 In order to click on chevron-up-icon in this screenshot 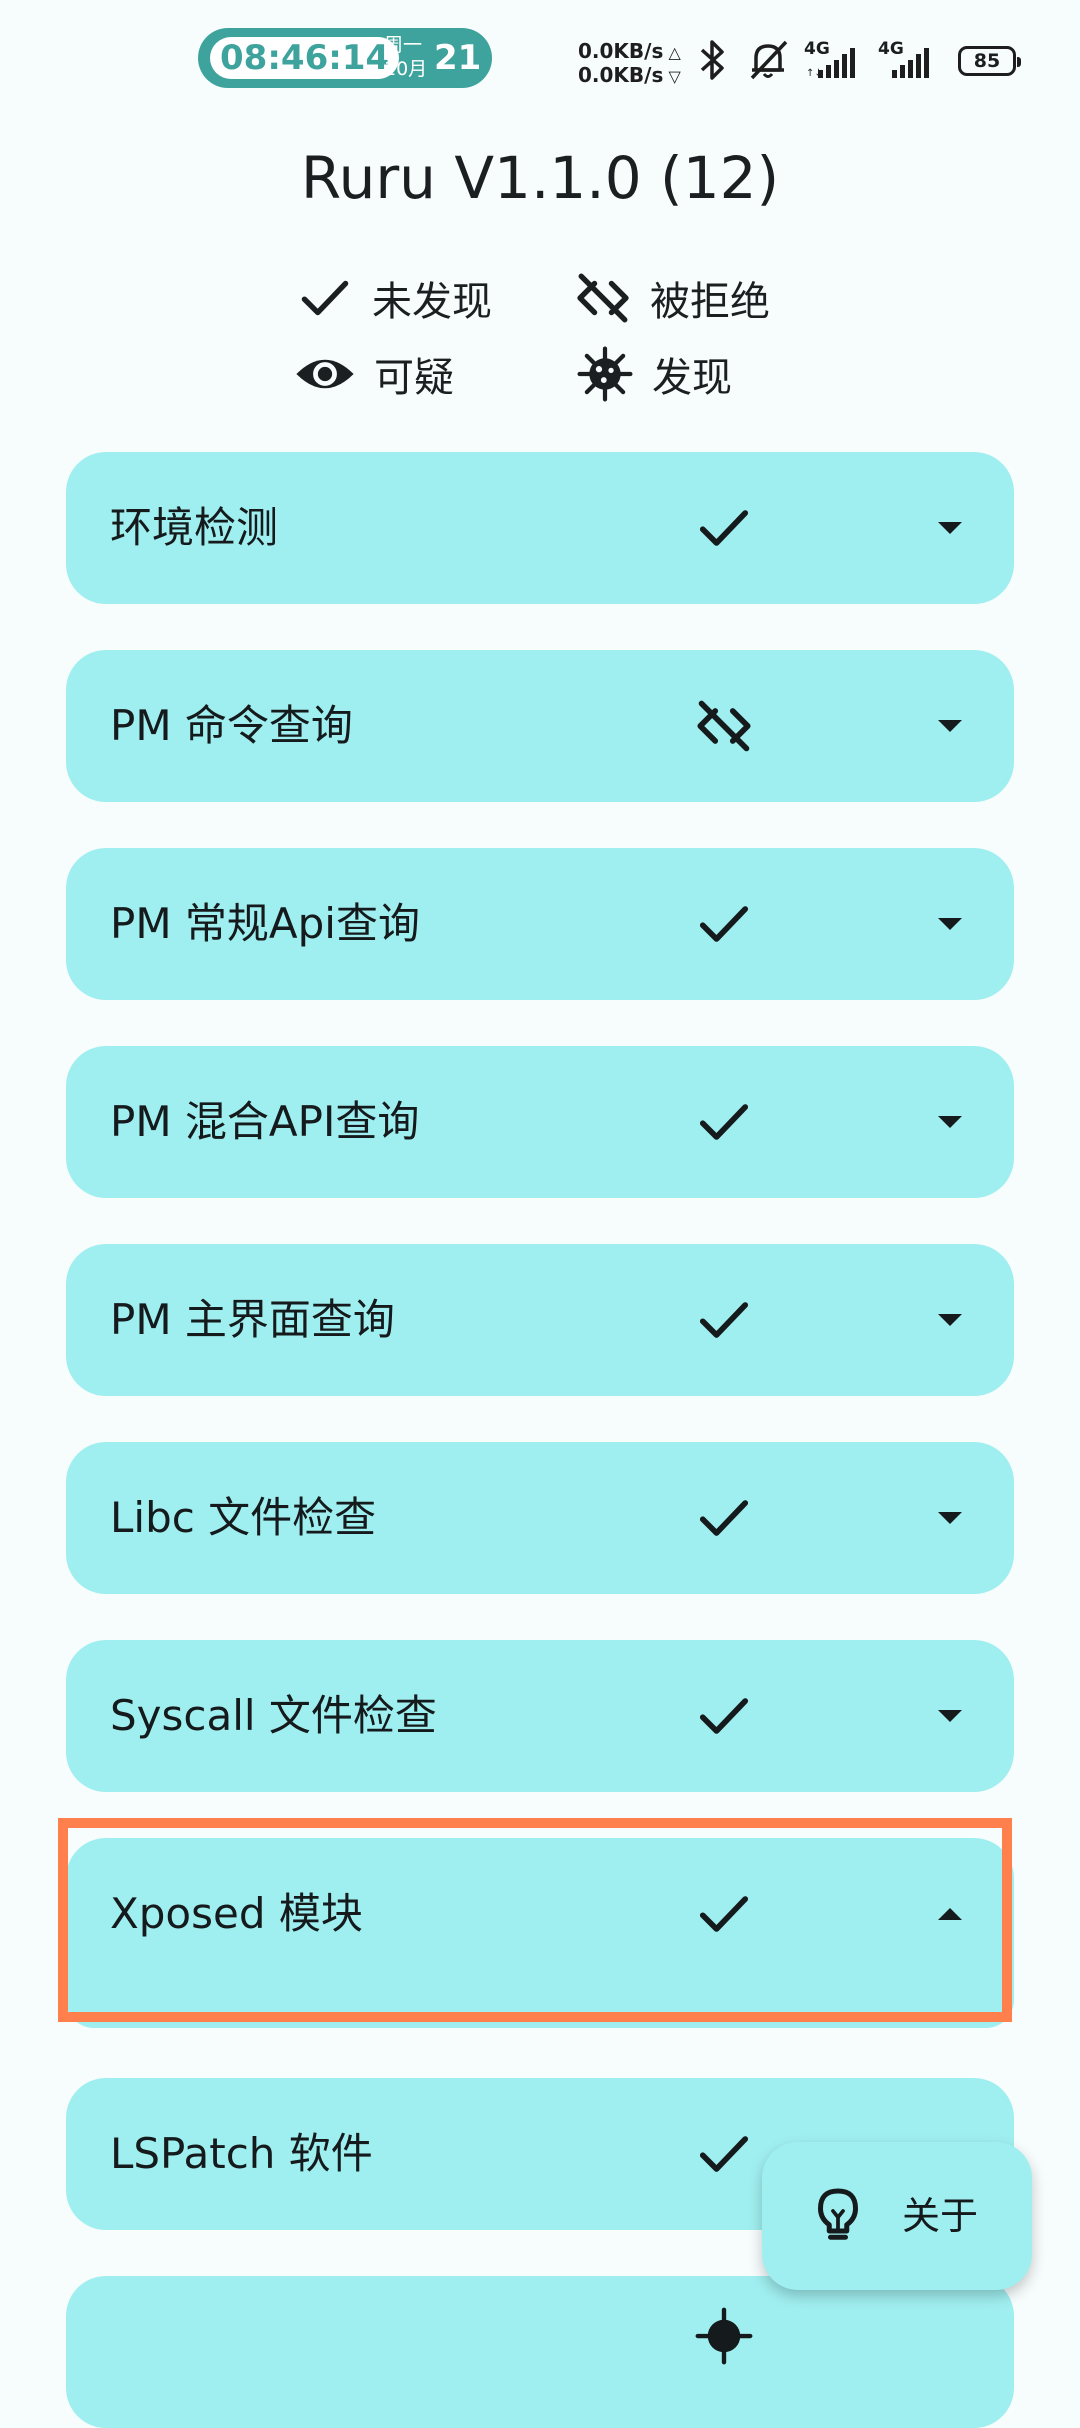, I will do `click(950, 1914)`.